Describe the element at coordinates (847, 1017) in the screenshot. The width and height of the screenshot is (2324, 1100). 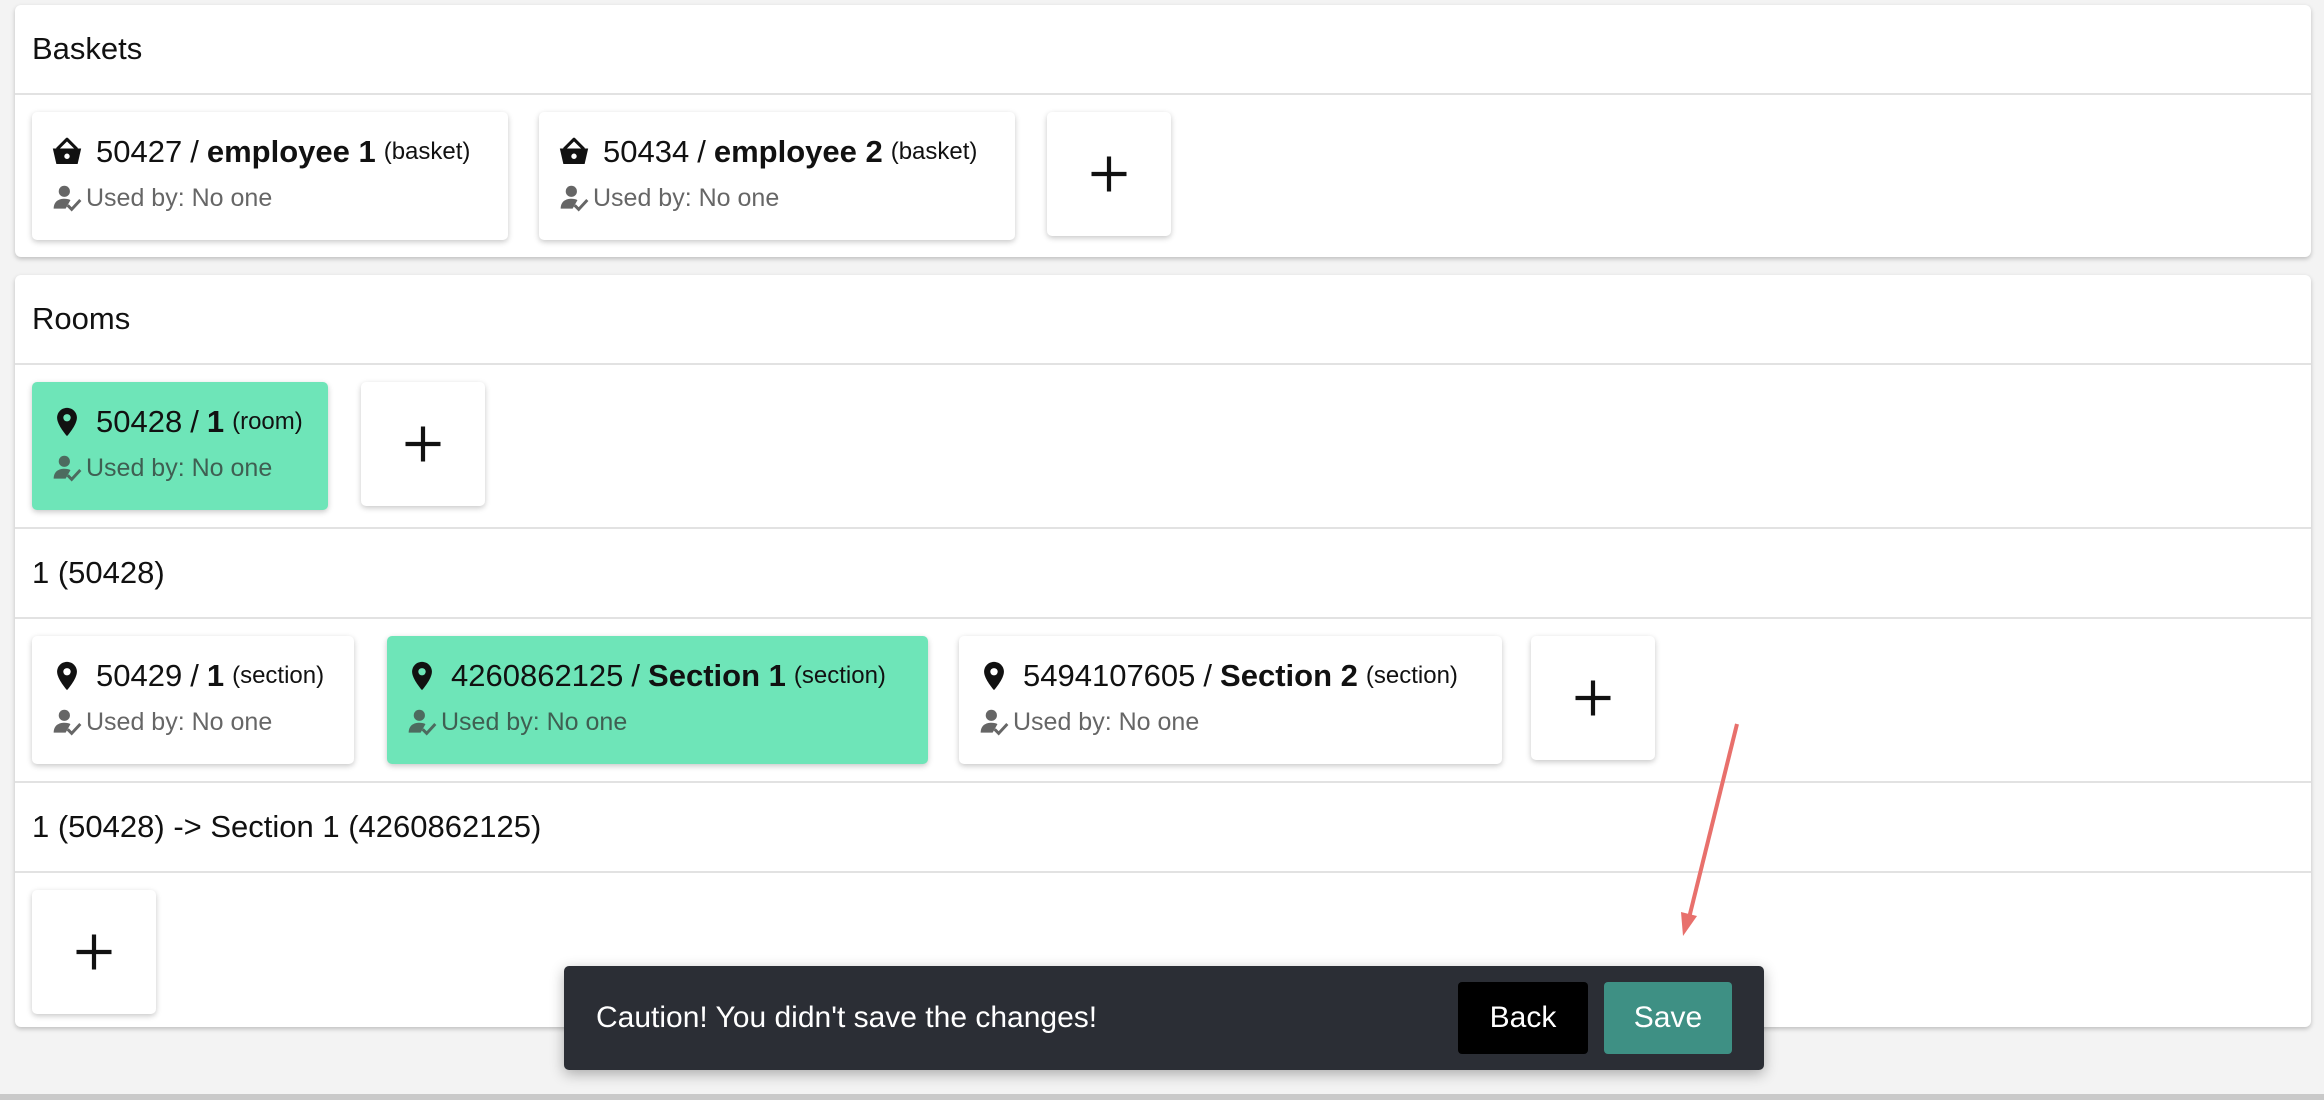
I see `toast-message: Caution! You didn't save the changes!` at that location.